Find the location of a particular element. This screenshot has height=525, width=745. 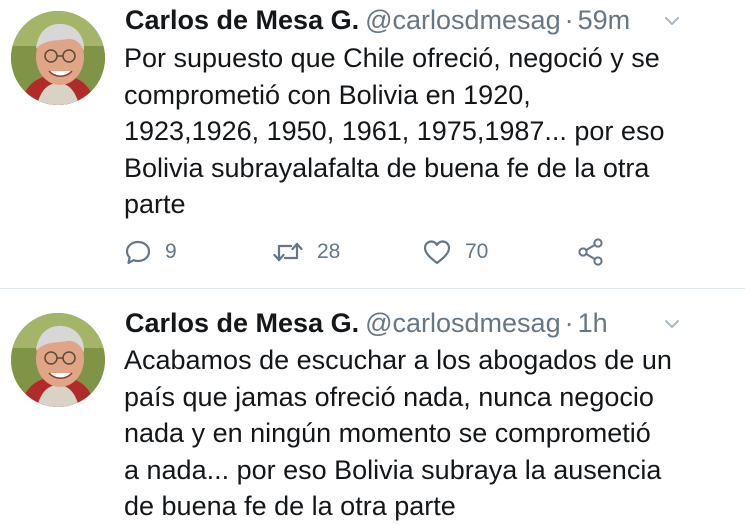

retweet-count: 28 is located at coordinates (329, 251).